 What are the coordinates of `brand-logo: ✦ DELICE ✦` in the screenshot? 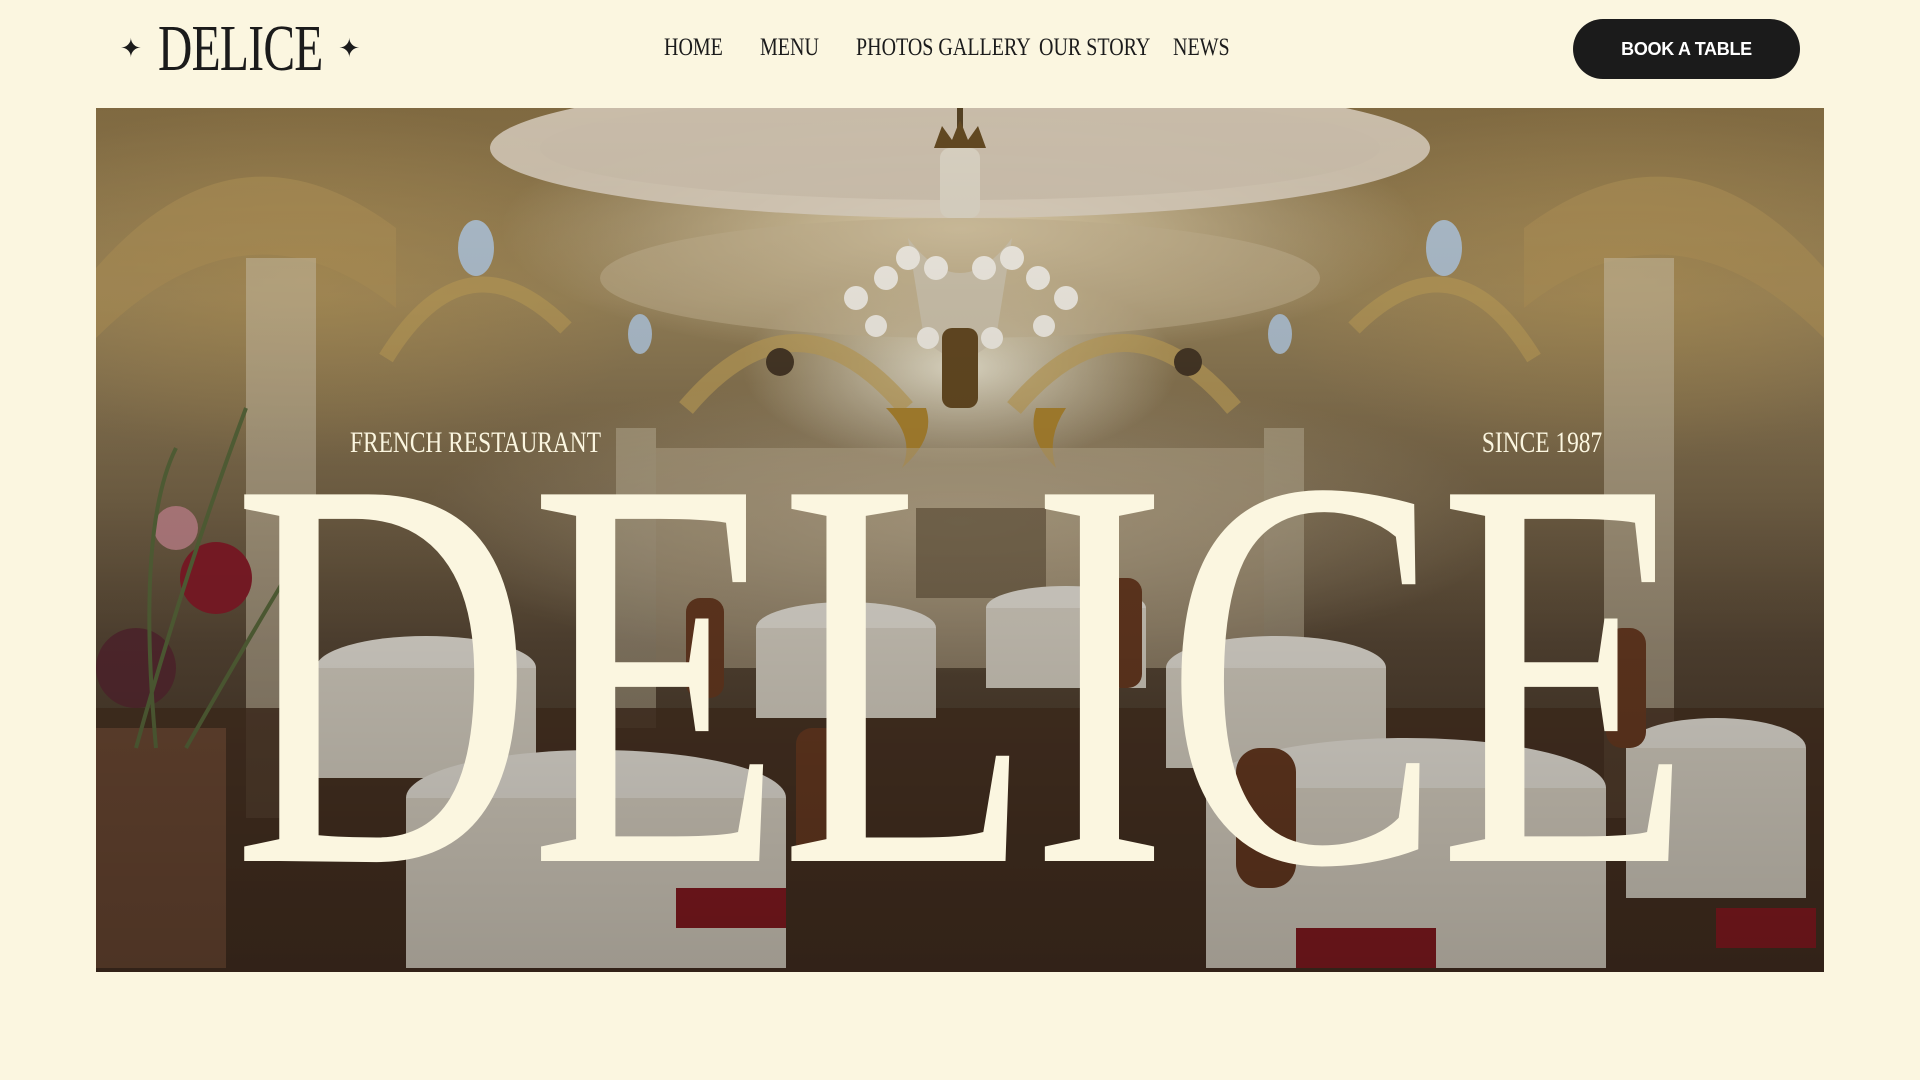 It's located at (240, 49).